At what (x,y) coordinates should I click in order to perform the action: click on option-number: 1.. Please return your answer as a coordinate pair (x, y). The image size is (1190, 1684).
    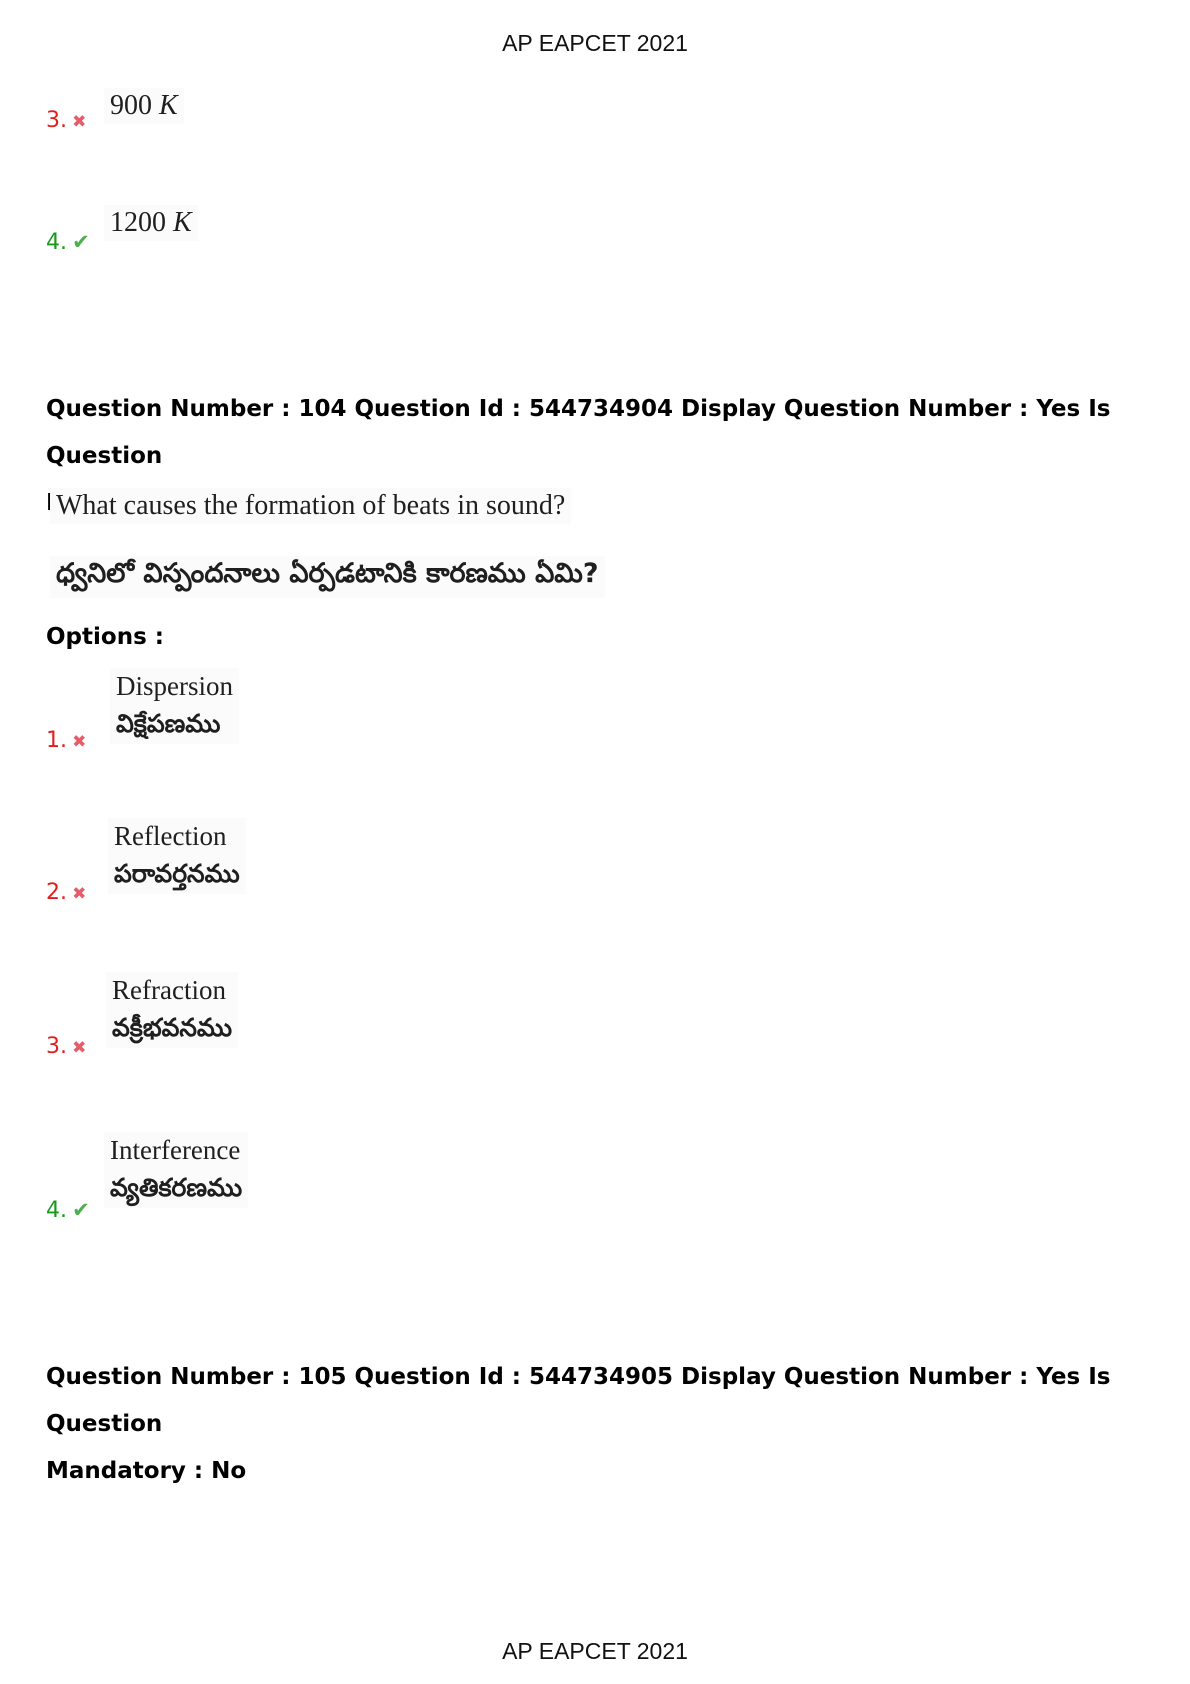
    Looking at the image, I should click on (56, 740).